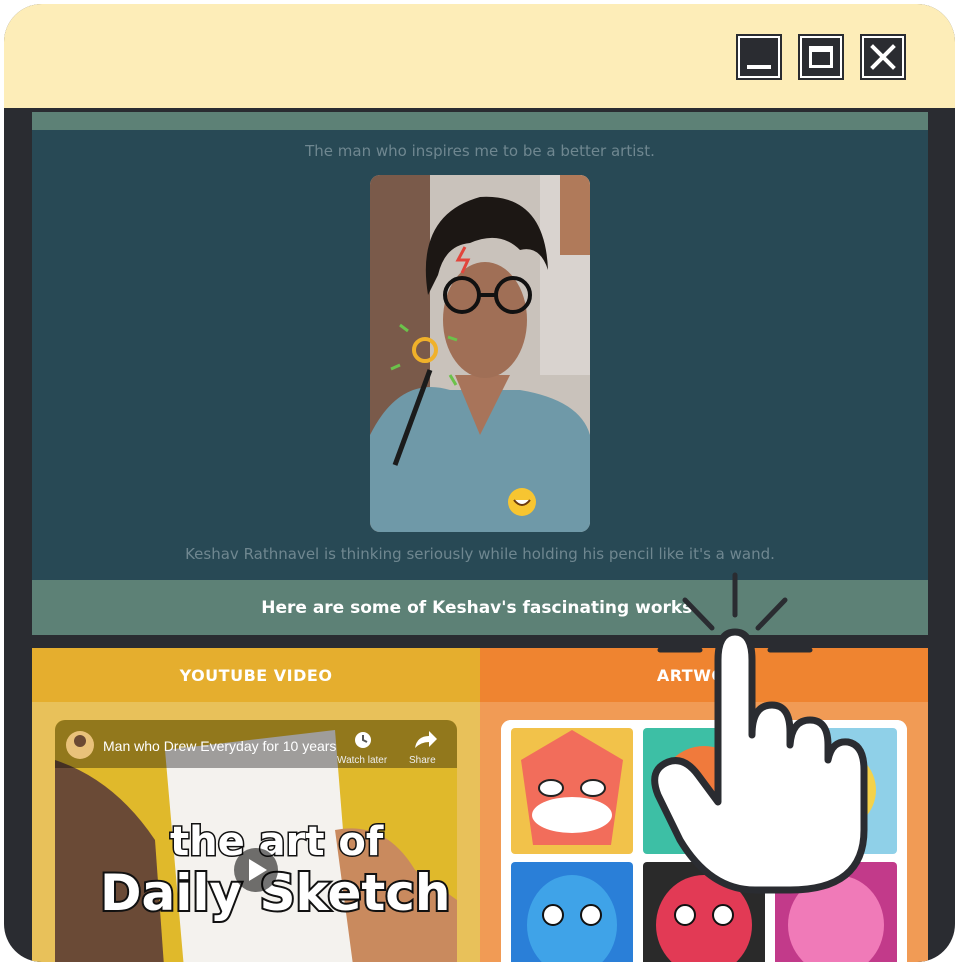 The width and height of the screenshot is (959, 967). I want to click on maximize-icon, so click(821, 57).